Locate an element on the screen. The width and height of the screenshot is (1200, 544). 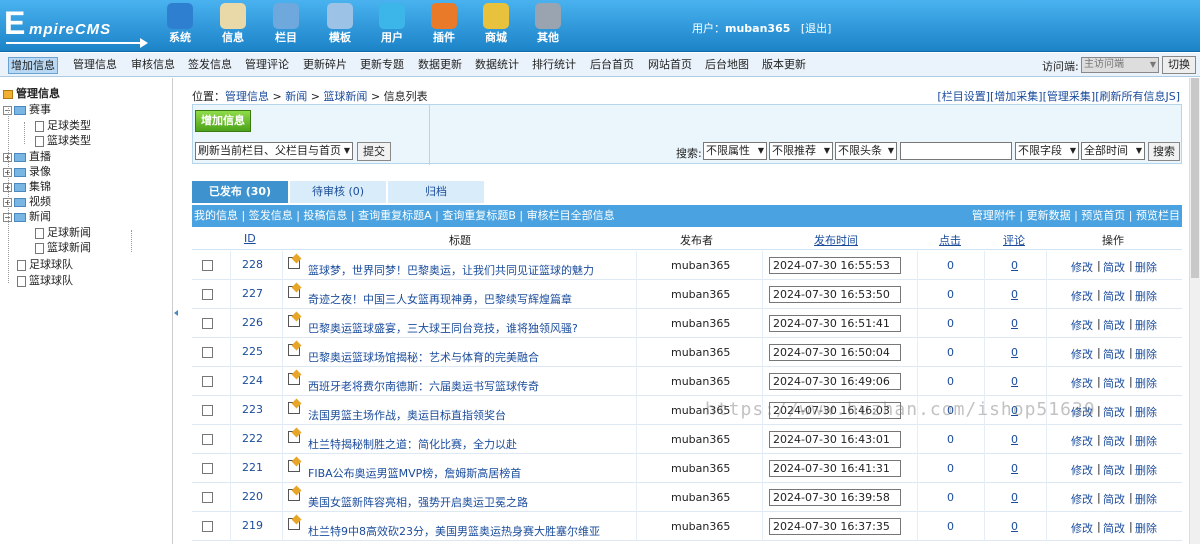
menu-item-13: 版本更新 is located at coordinates (784, 65).